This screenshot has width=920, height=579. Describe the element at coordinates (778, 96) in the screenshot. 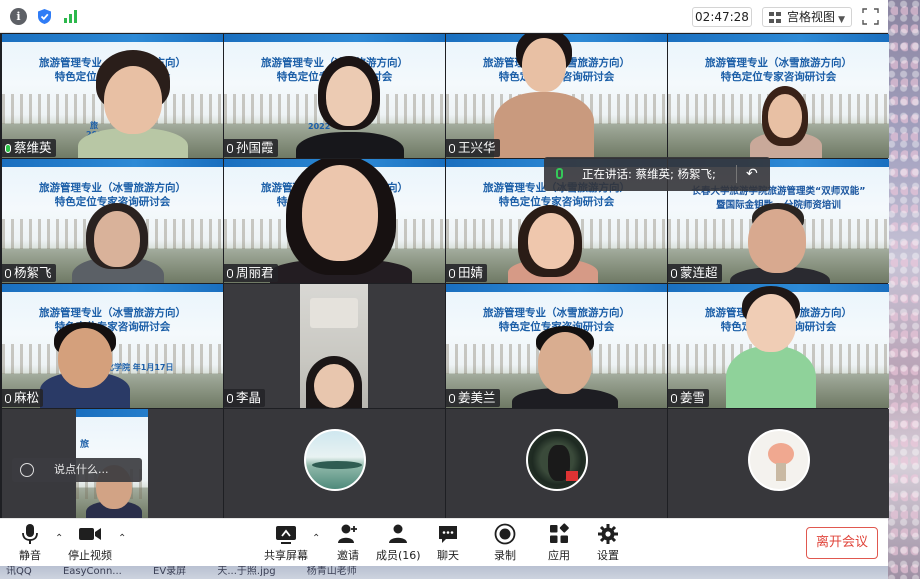

I see `video-tile: 旅游管理专业（冰雪旅游方向） 特色定位专家咨询研讨会` at that location.